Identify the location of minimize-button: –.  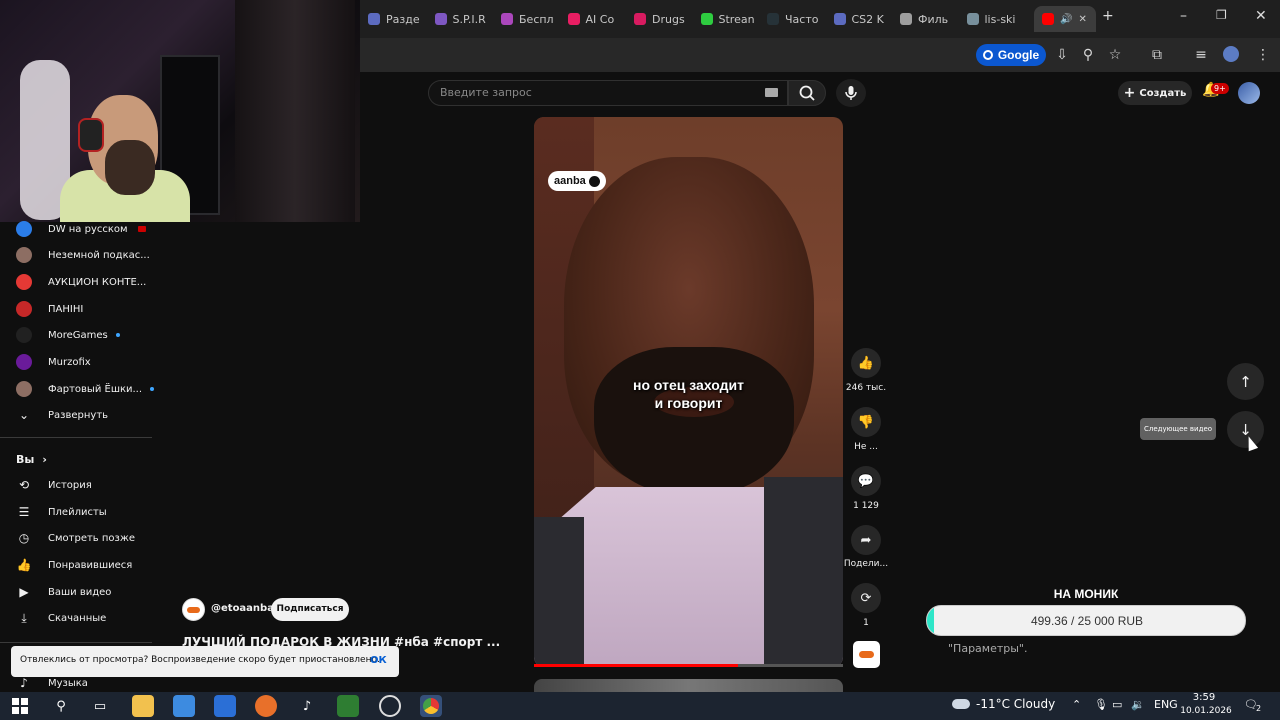
(1183, 16).